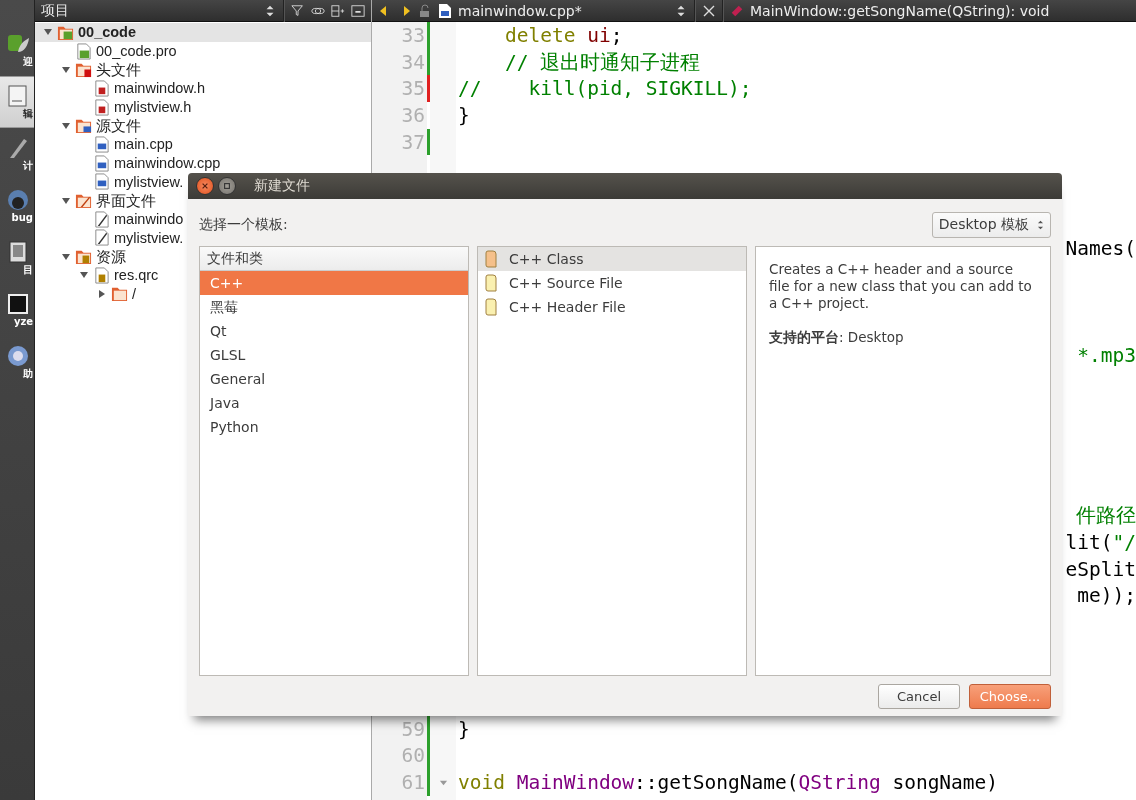 Image resolution: width=1136 pixels, height=800 pixels. Describe the element at coordinates (55, 10) in the screenshot. I see `panel-title: 项目` at that location.